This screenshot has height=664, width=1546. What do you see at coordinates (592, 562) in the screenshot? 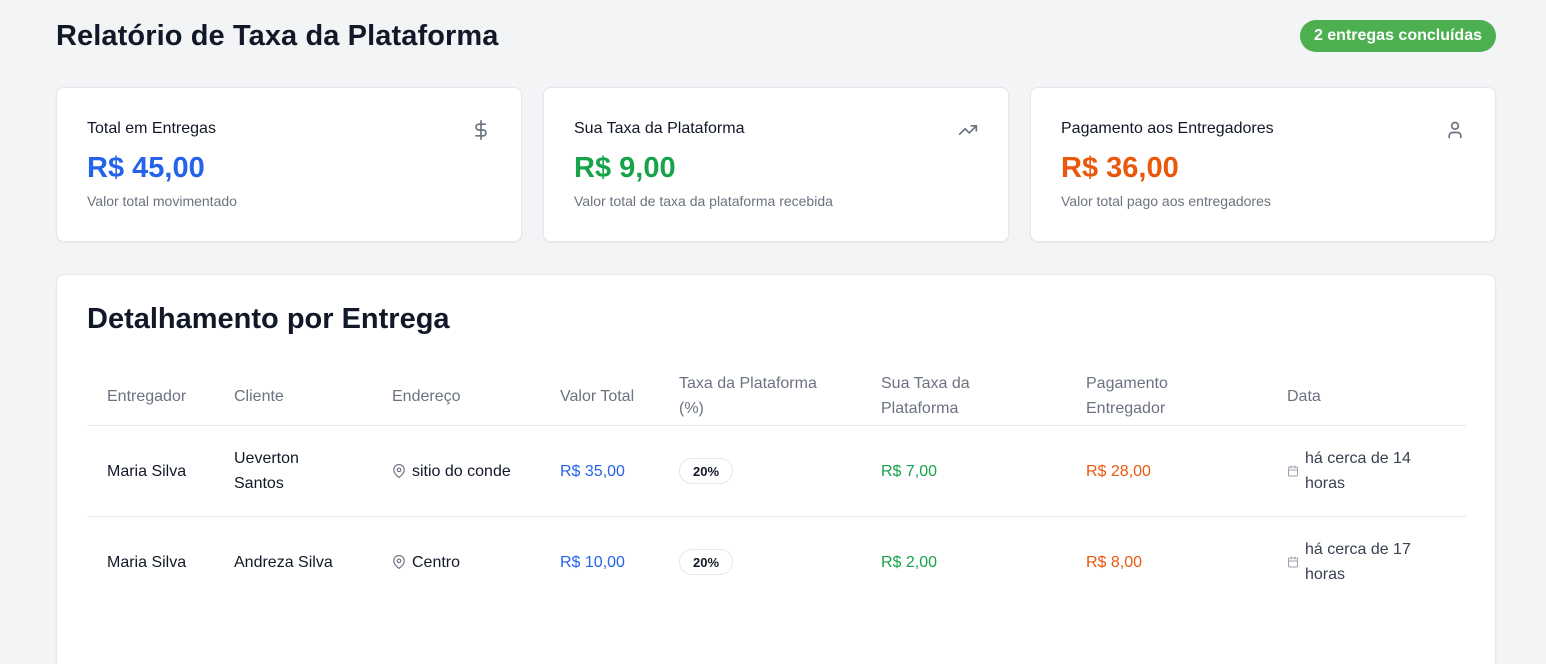
I see `total-value-cell: R$ 10,00` at bounding box center [592, 562].